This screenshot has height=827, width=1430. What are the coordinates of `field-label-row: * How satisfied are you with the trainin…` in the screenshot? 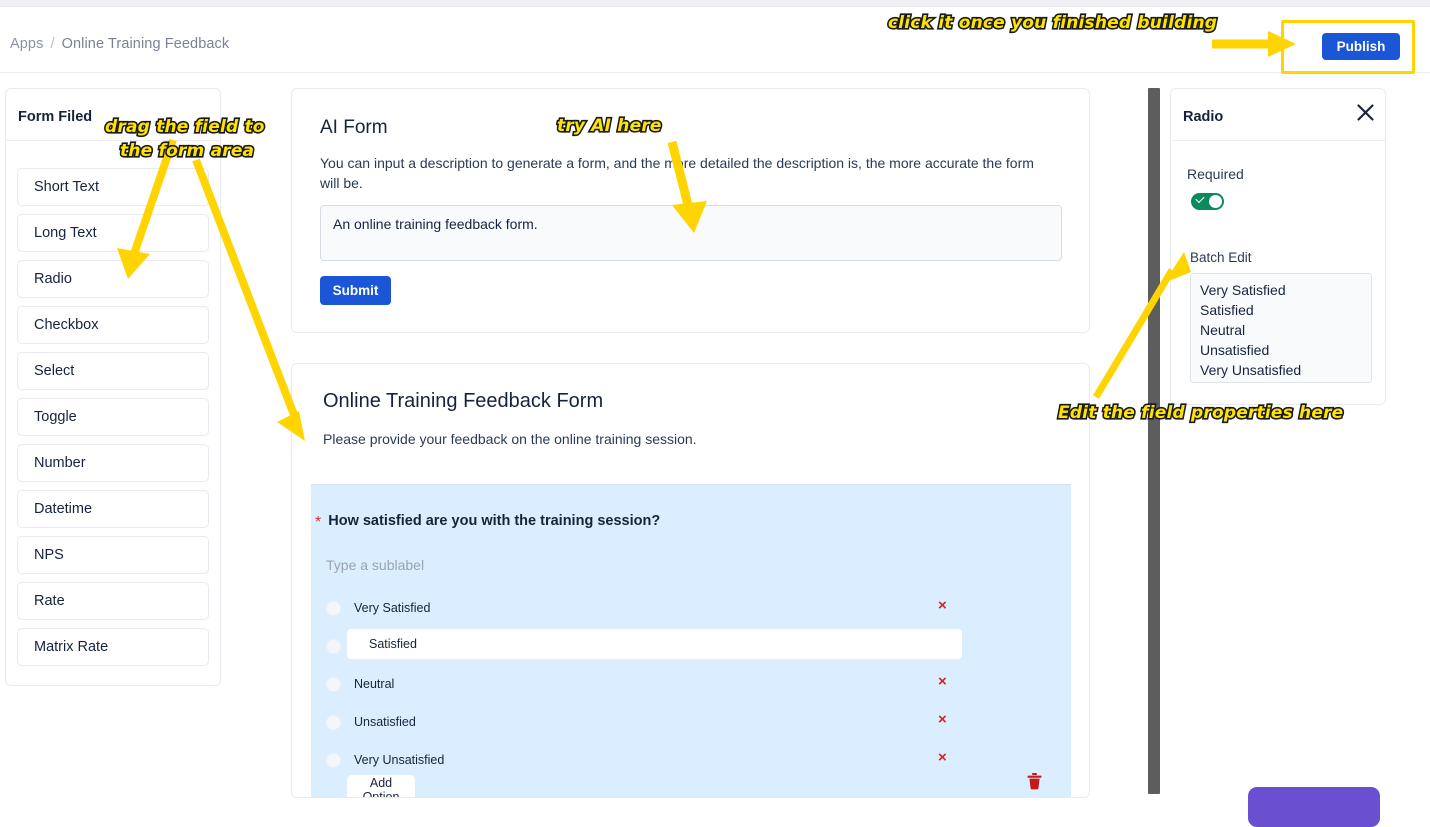 It's located at (487, 522).